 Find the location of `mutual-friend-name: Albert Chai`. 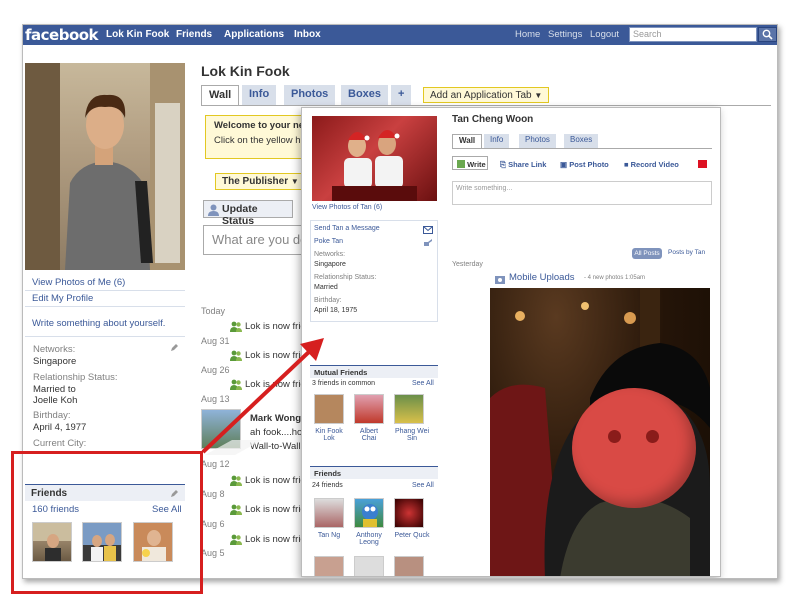

mutual-friend-name: Albert Chai is located at coordinates (369, 435).